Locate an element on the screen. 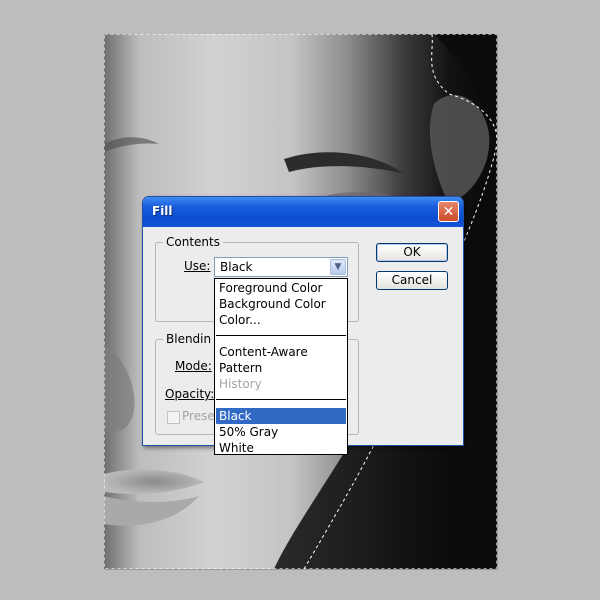  dialog-title: Fill is located at coordinates (162, 211).